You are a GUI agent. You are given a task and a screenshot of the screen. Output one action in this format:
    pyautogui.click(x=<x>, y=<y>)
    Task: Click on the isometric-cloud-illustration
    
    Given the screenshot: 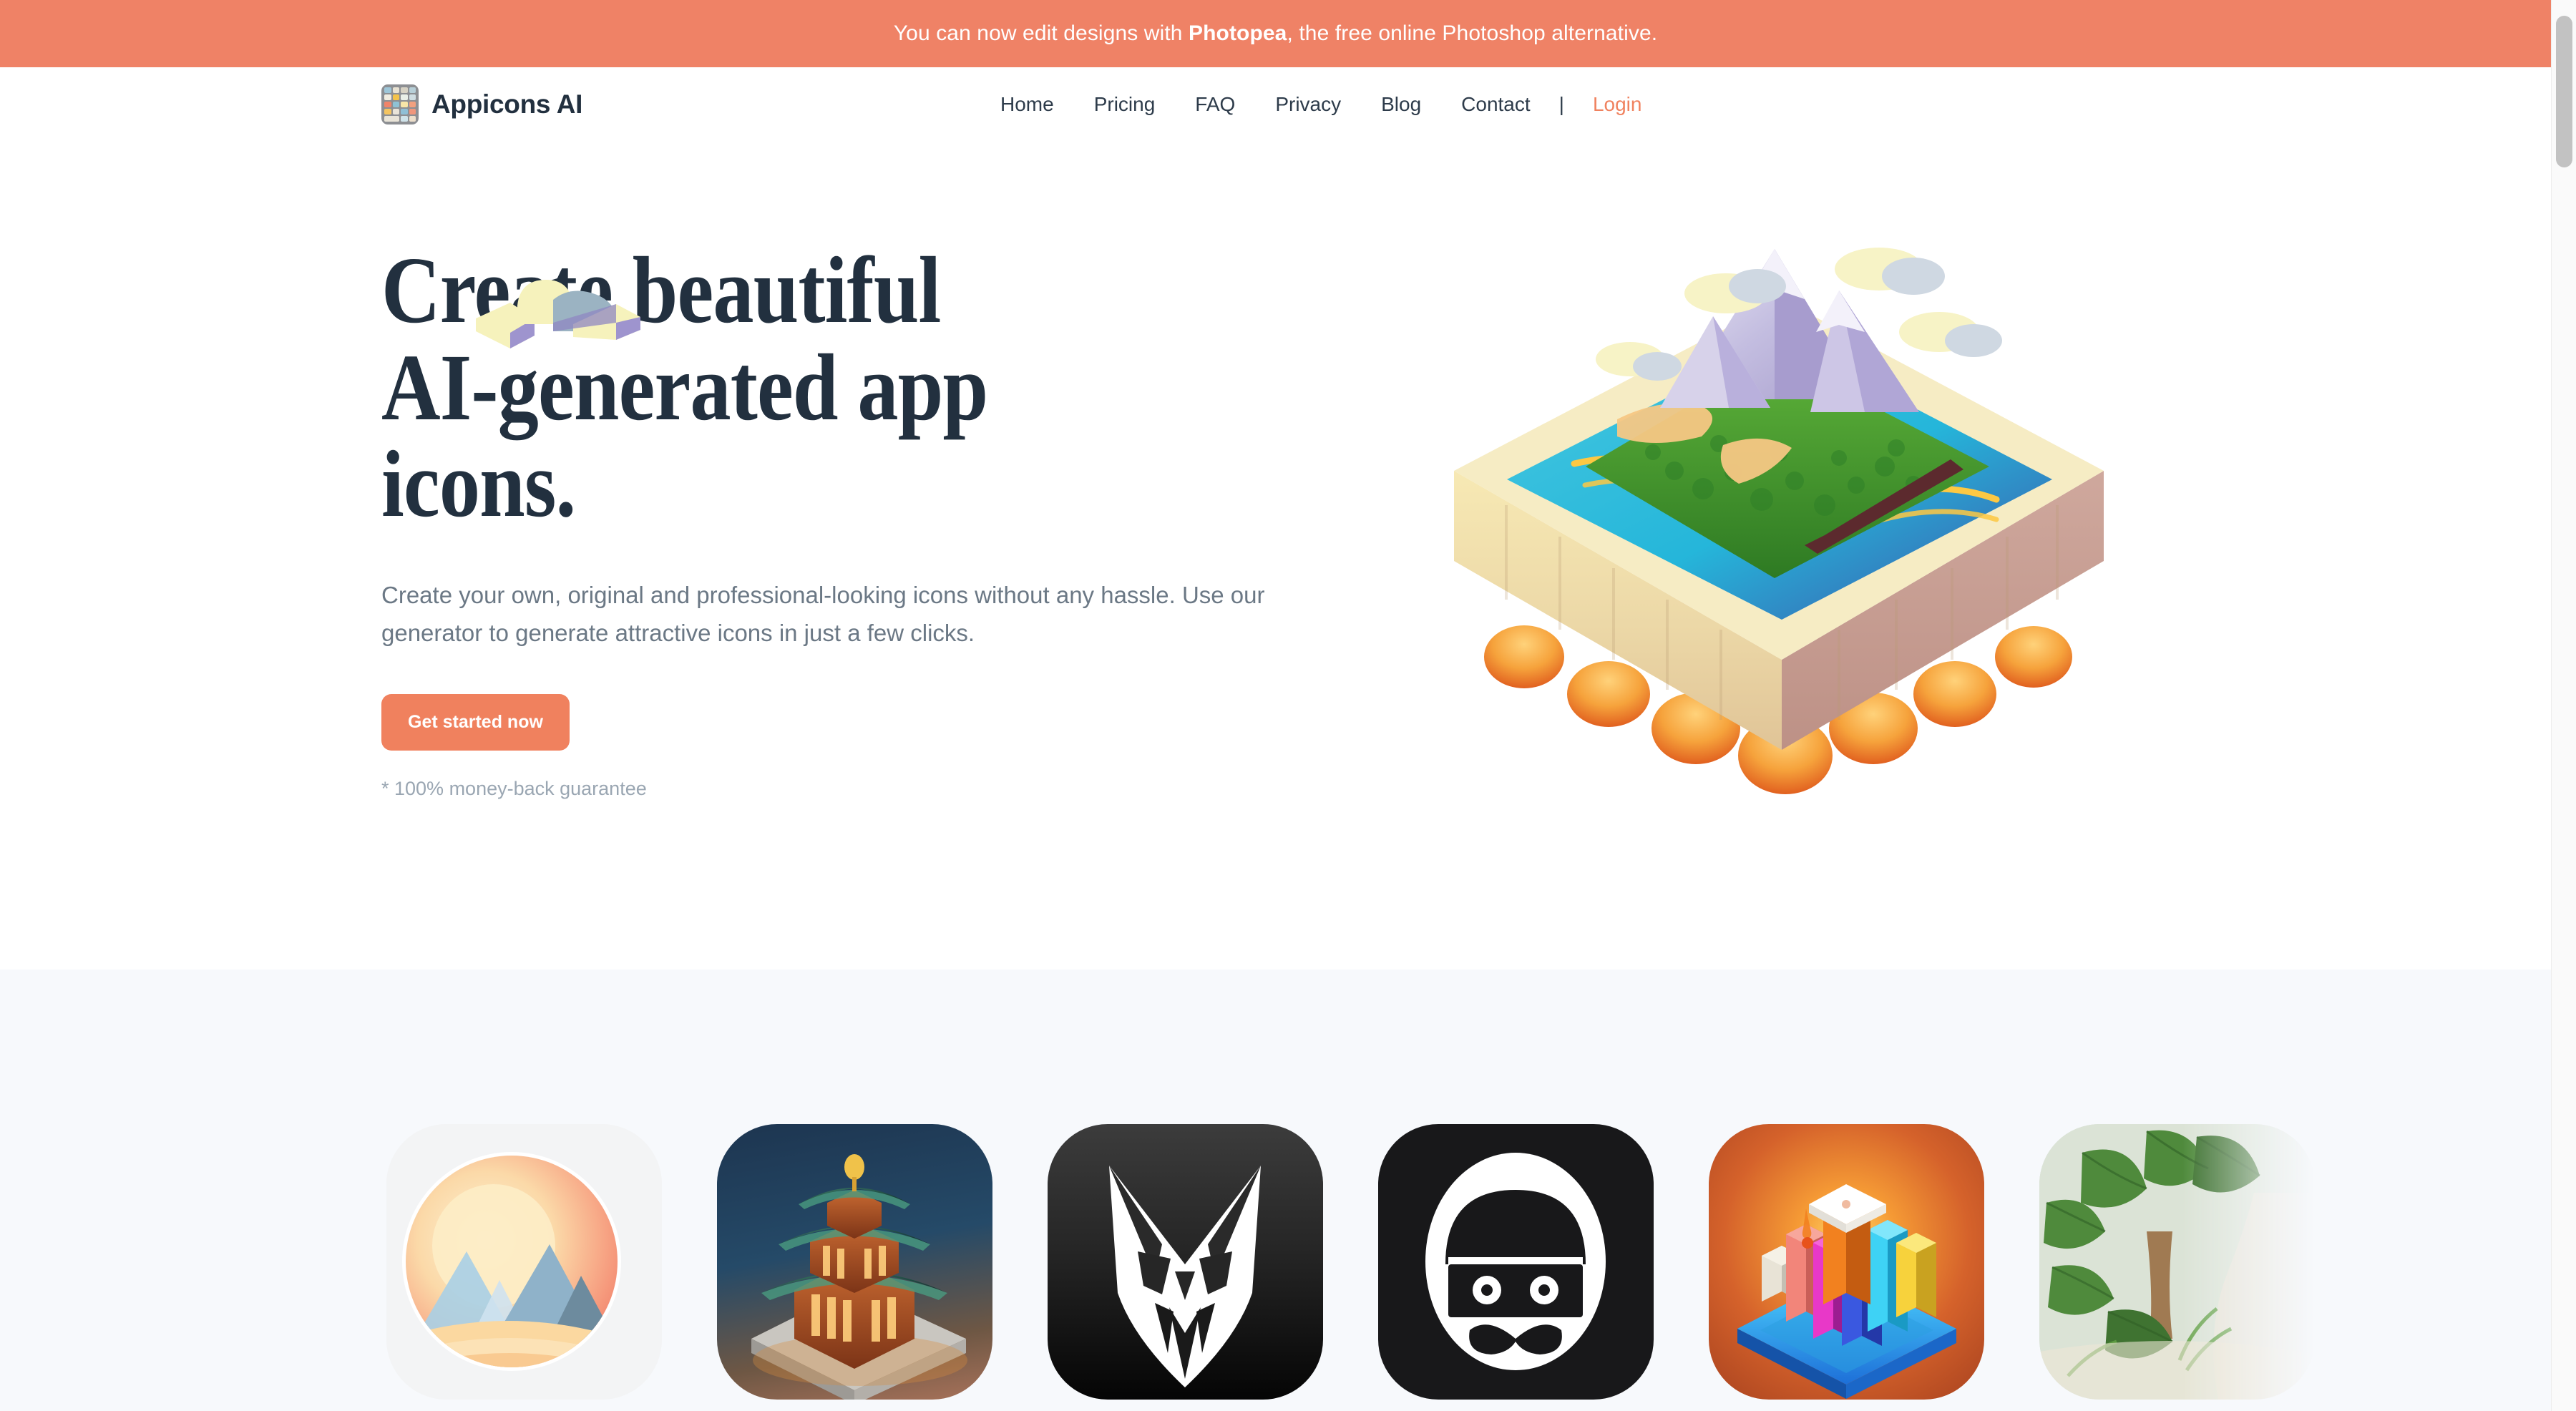 What is the action you would take?
    pyautogui.click(x=558, y=321)
    